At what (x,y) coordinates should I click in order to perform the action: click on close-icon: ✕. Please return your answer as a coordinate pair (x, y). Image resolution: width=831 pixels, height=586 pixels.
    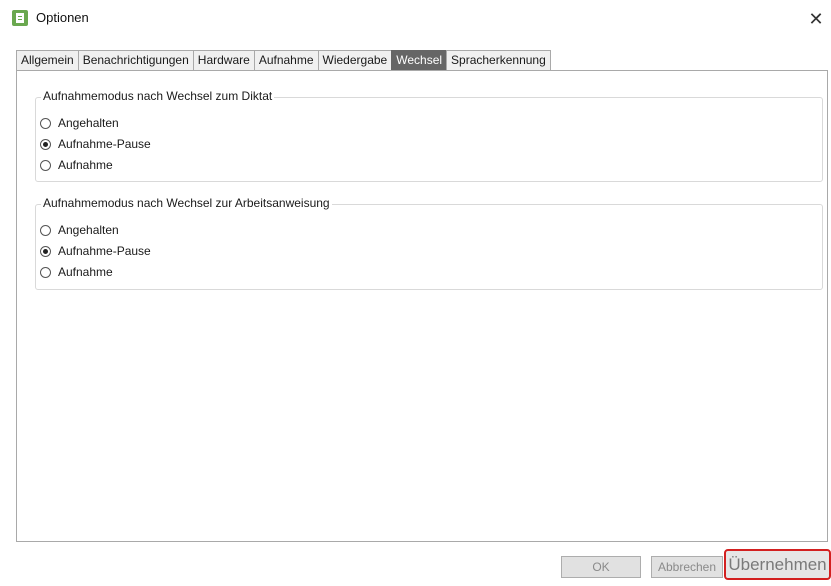
    Looking at the image, I should click on (816, 19).